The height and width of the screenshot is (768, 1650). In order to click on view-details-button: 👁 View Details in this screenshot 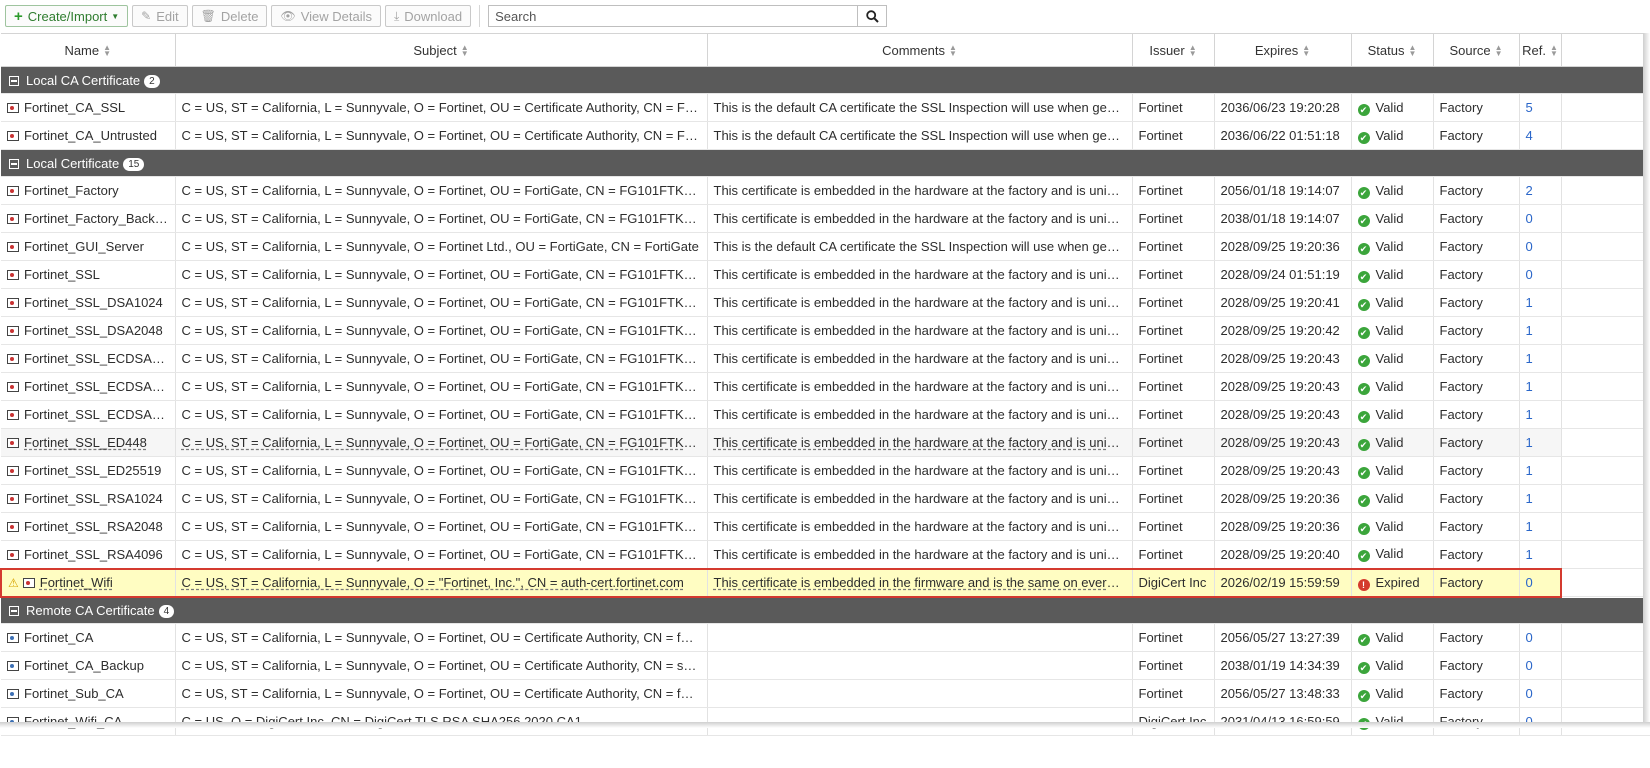, I will do `click(326, 16)`.